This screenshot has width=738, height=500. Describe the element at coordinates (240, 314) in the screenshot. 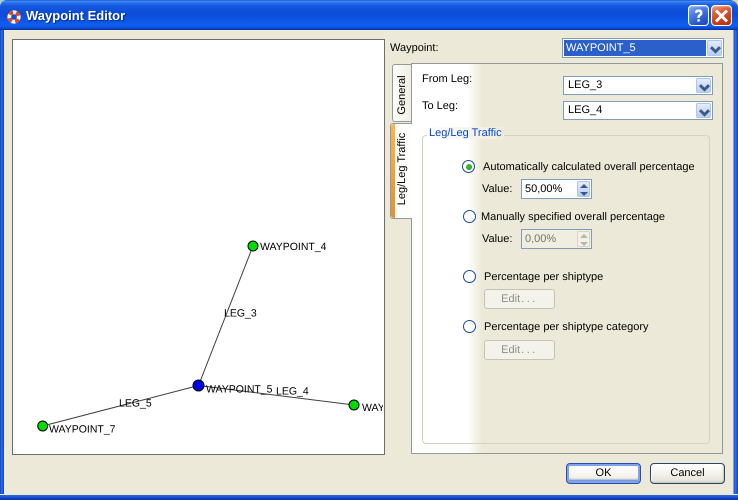

I see `svg-text: LEG_3` at that location.